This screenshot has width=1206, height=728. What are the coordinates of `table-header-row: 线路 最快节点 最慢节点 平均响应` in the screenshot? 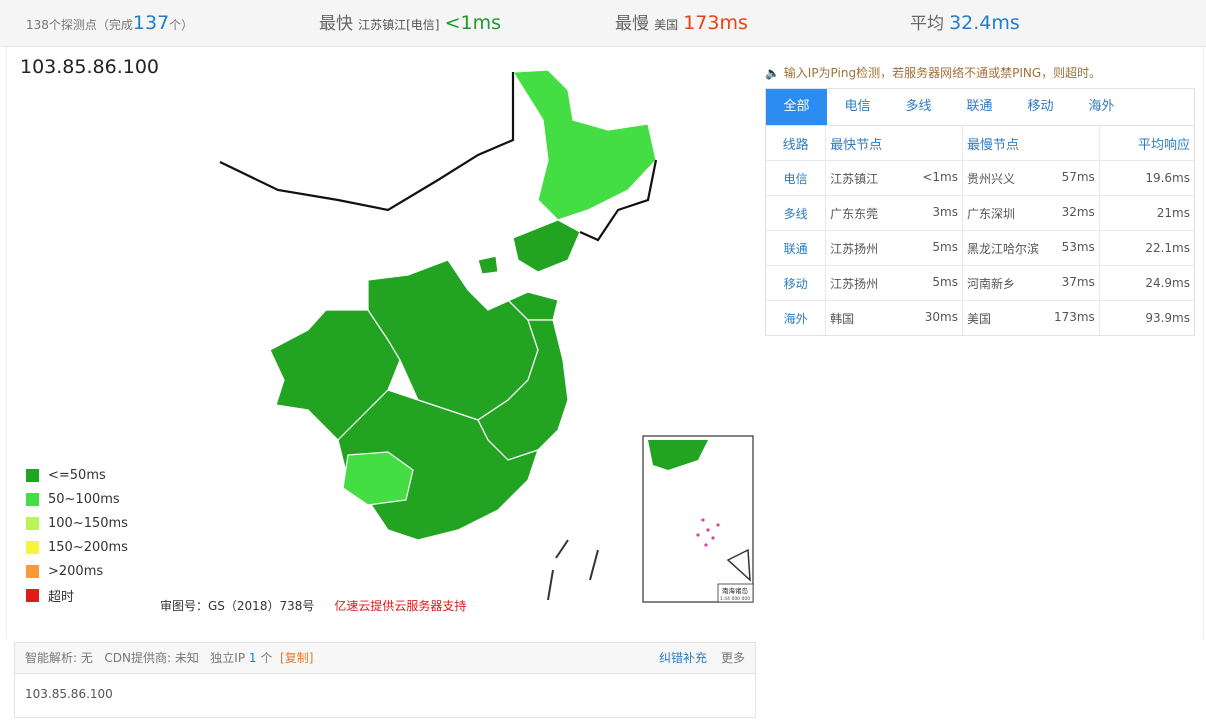 It's located at (980, 143).